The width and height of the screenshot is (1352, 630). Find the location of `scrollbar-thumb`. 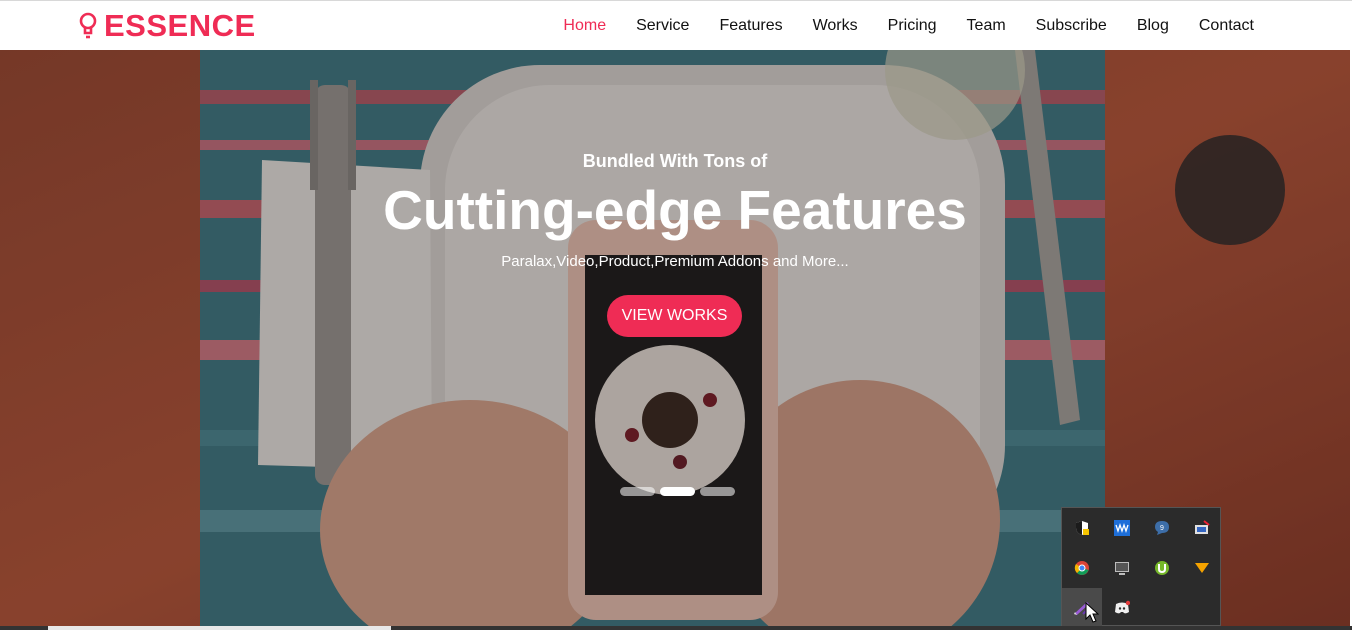

scrollbar-thumb is located at coordinates (219, 628).